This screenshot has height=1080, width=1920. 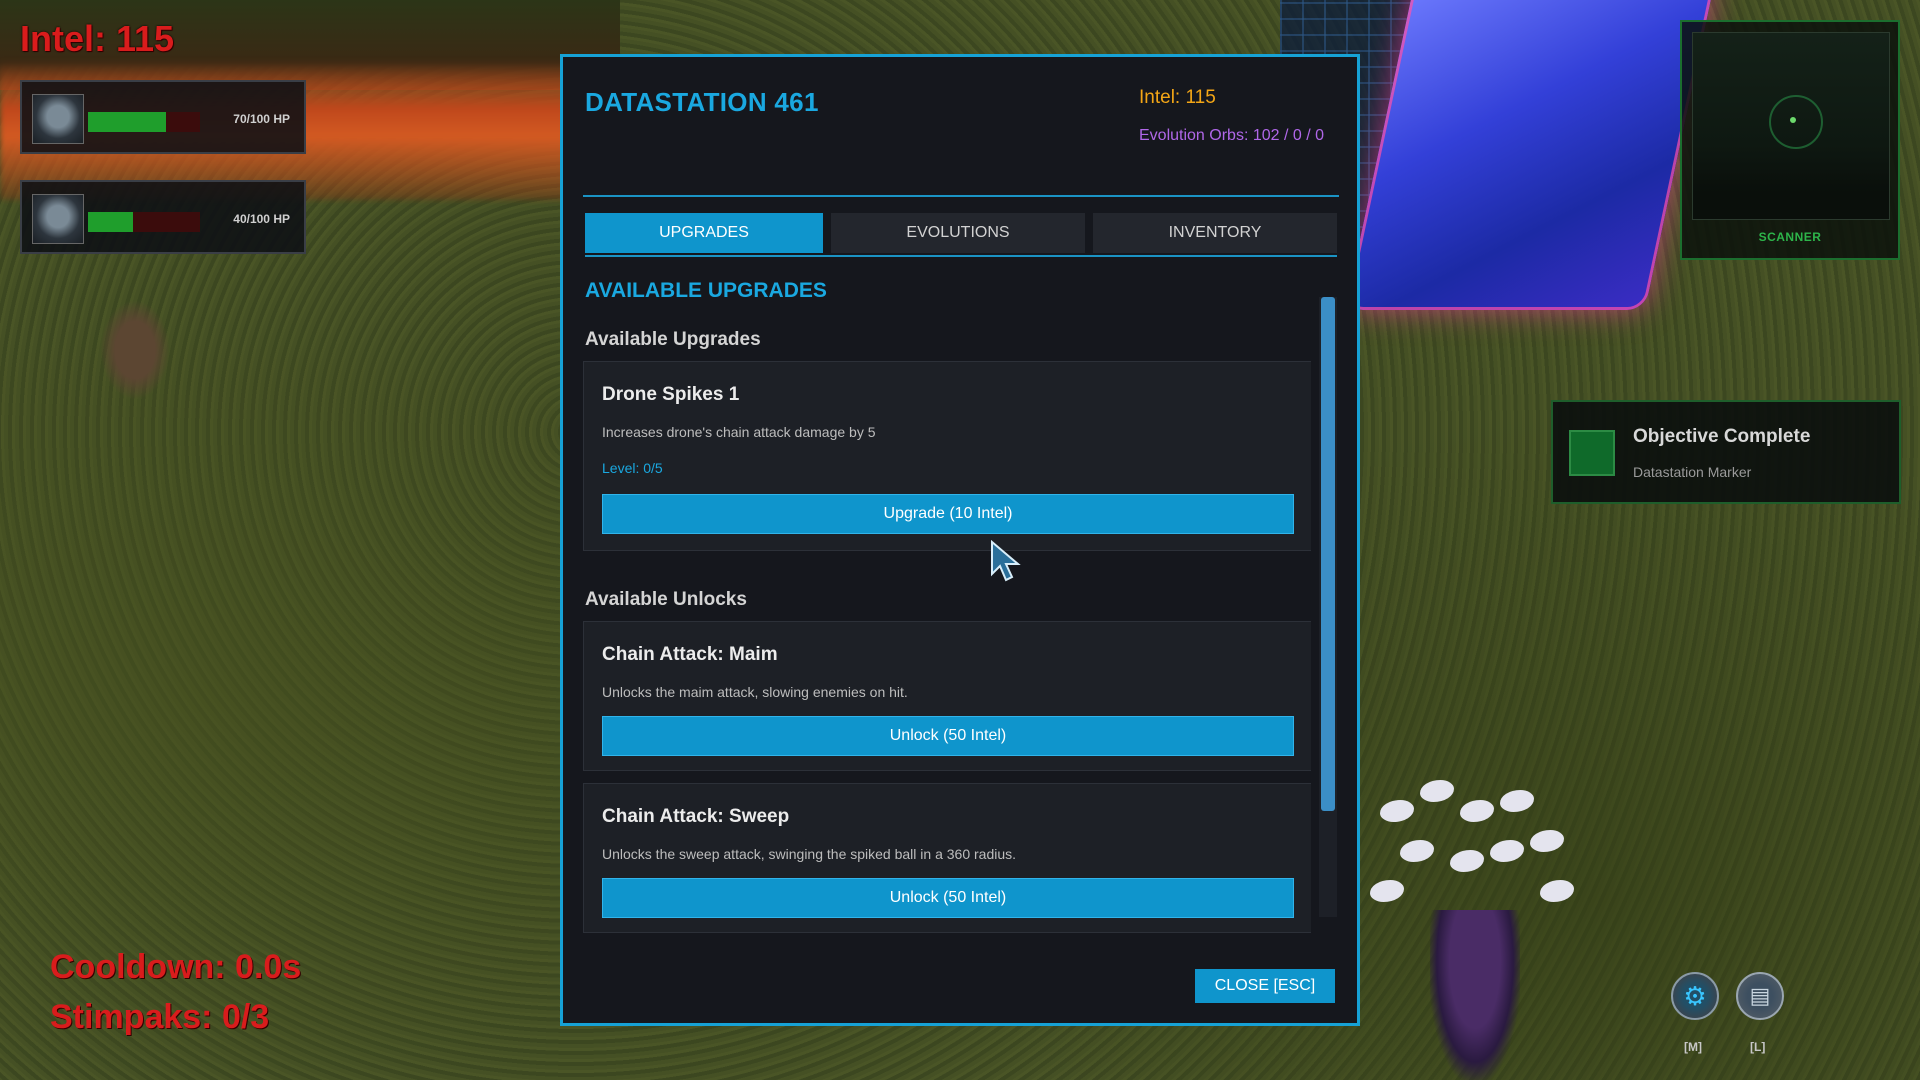 What do you see at coordinates (1722, 436) in the screenshot?
I see `objective-title: Objective Complete` at bounding box center [1722, 436].